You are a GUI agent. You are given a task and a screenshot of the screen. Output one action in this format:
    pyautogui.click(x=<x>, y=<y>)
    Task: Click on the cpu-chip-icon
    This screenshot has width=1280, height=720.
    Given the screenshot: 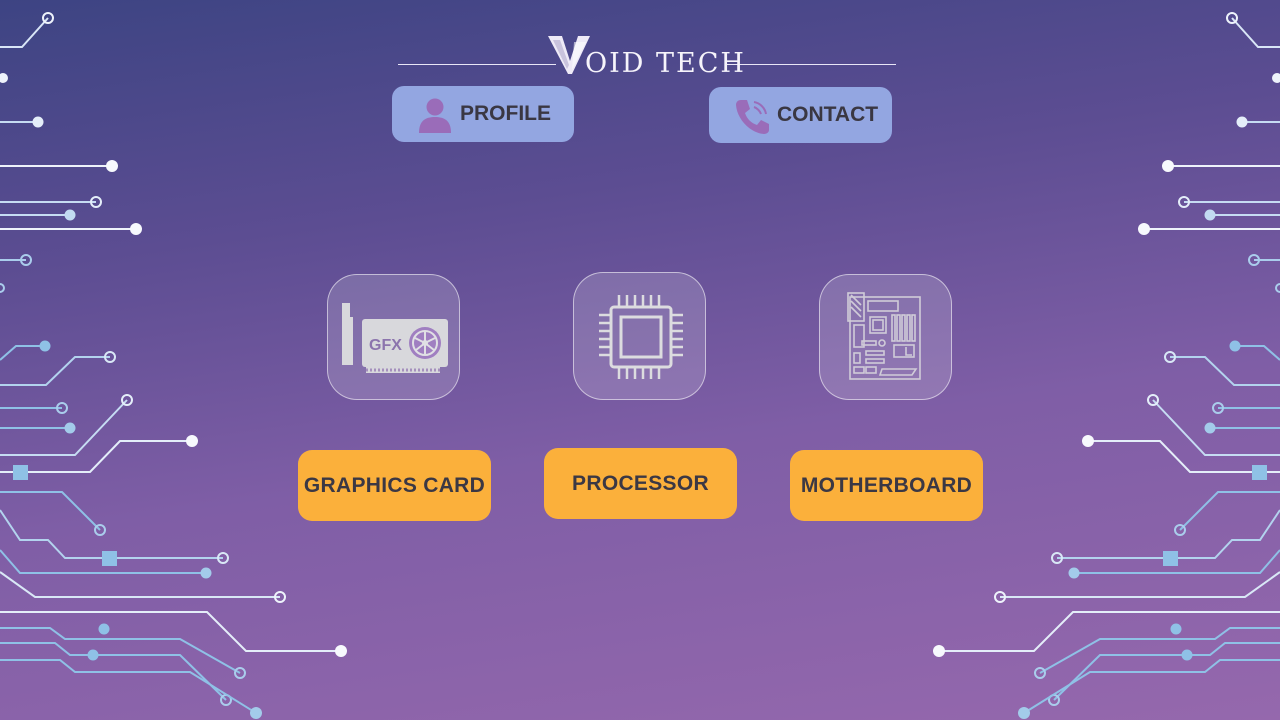 What is the action you would take?
    pyautogui.click(x=641, y=337)
    